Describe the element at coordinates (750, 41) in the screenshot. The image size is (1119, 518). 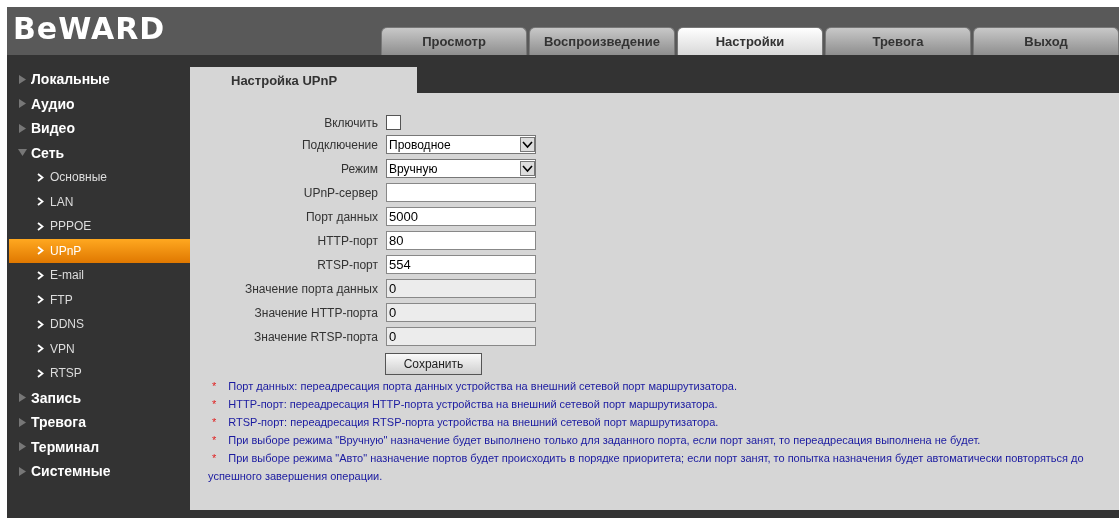
I see `nav-tab: Настройки` at that location.